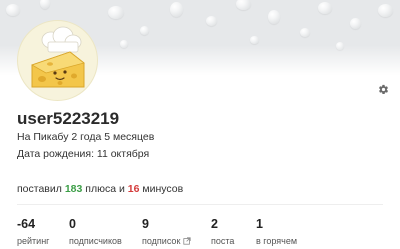 The width and height of the screenshot is (400, 249). I want to click on stat-label: подписчиков, so click(95, 241).